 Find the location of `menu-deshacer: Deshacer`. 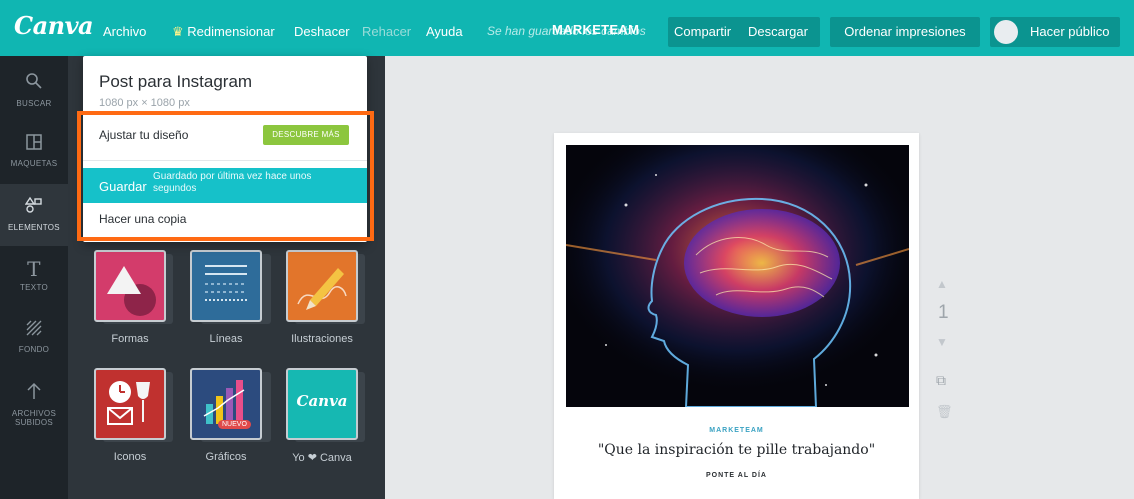

menu-deshacer: Deshacer is located at coordinates (322, 31).